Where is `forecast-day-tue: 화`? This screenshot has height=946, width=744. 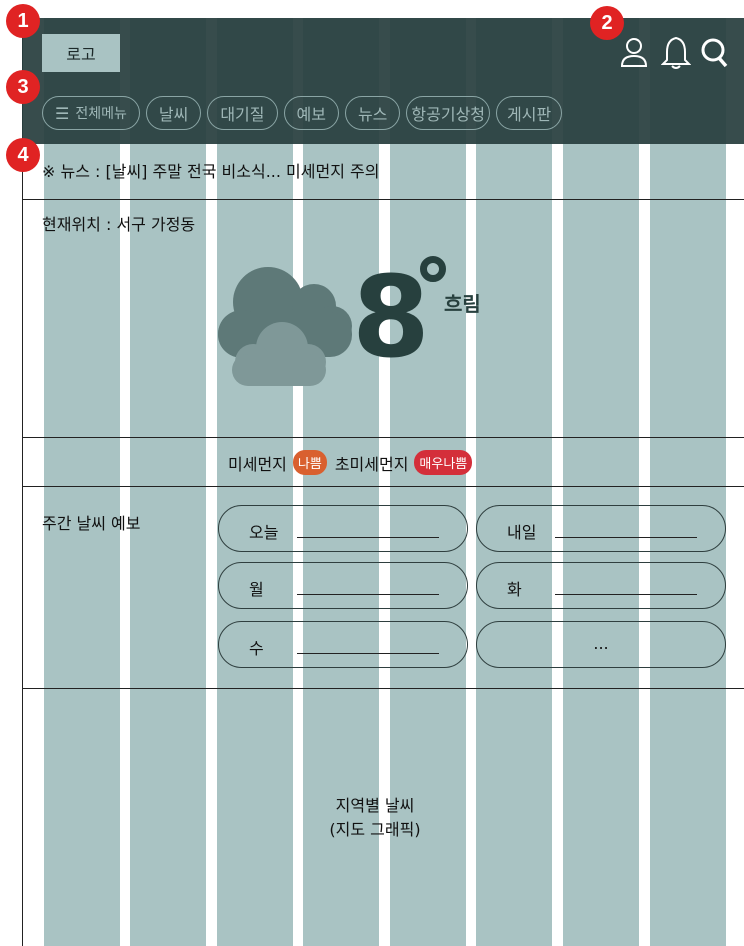
forecast-day-tue: 화 is located at coordinates (601, 585).